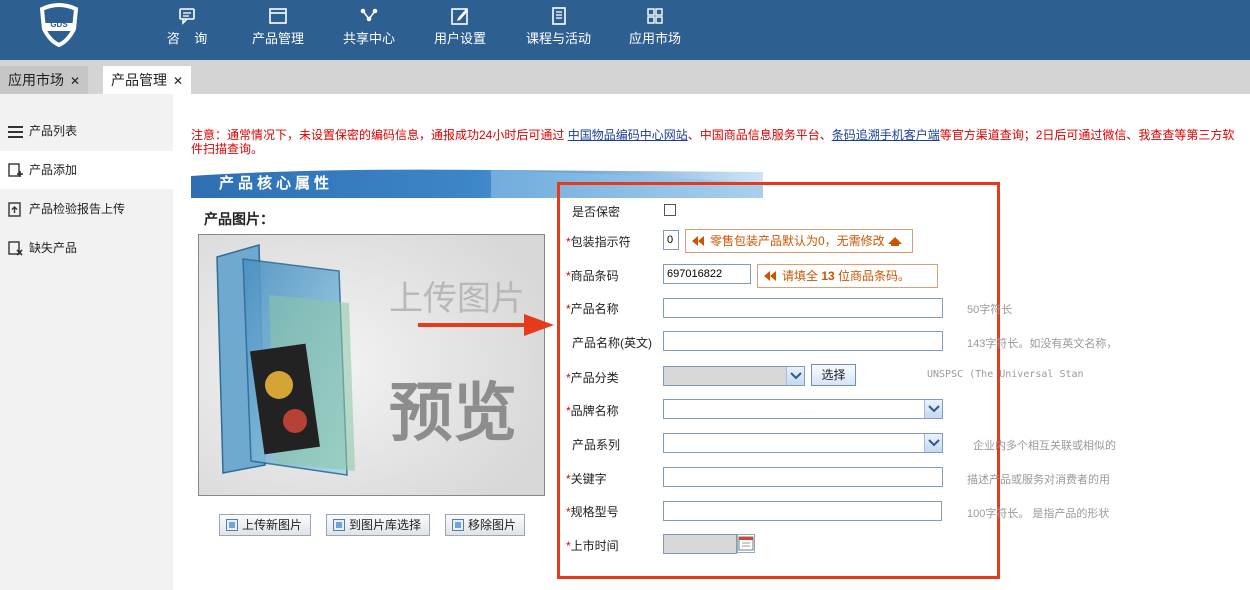  I want to click on nav-label: 共享中心, so click(368, 38).